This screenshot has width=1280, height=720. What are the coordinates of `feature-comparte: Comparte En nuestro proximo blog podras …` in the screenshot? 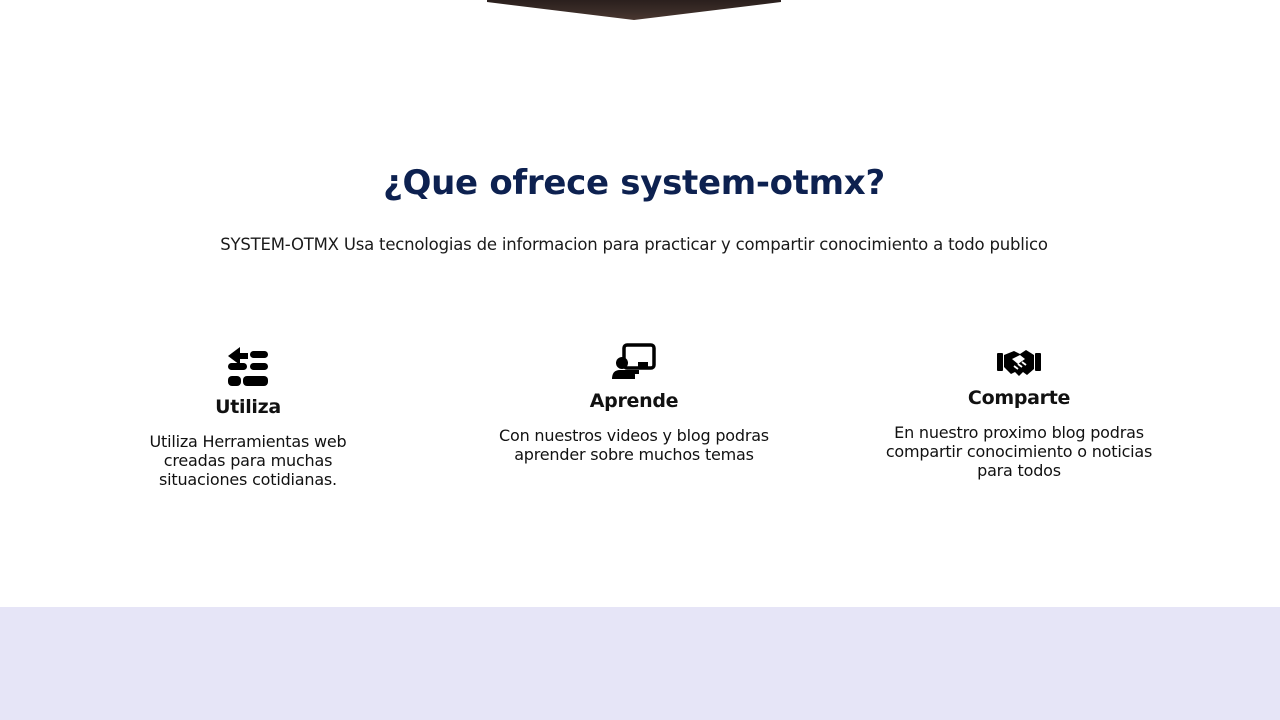 It's located at (1019, 412).